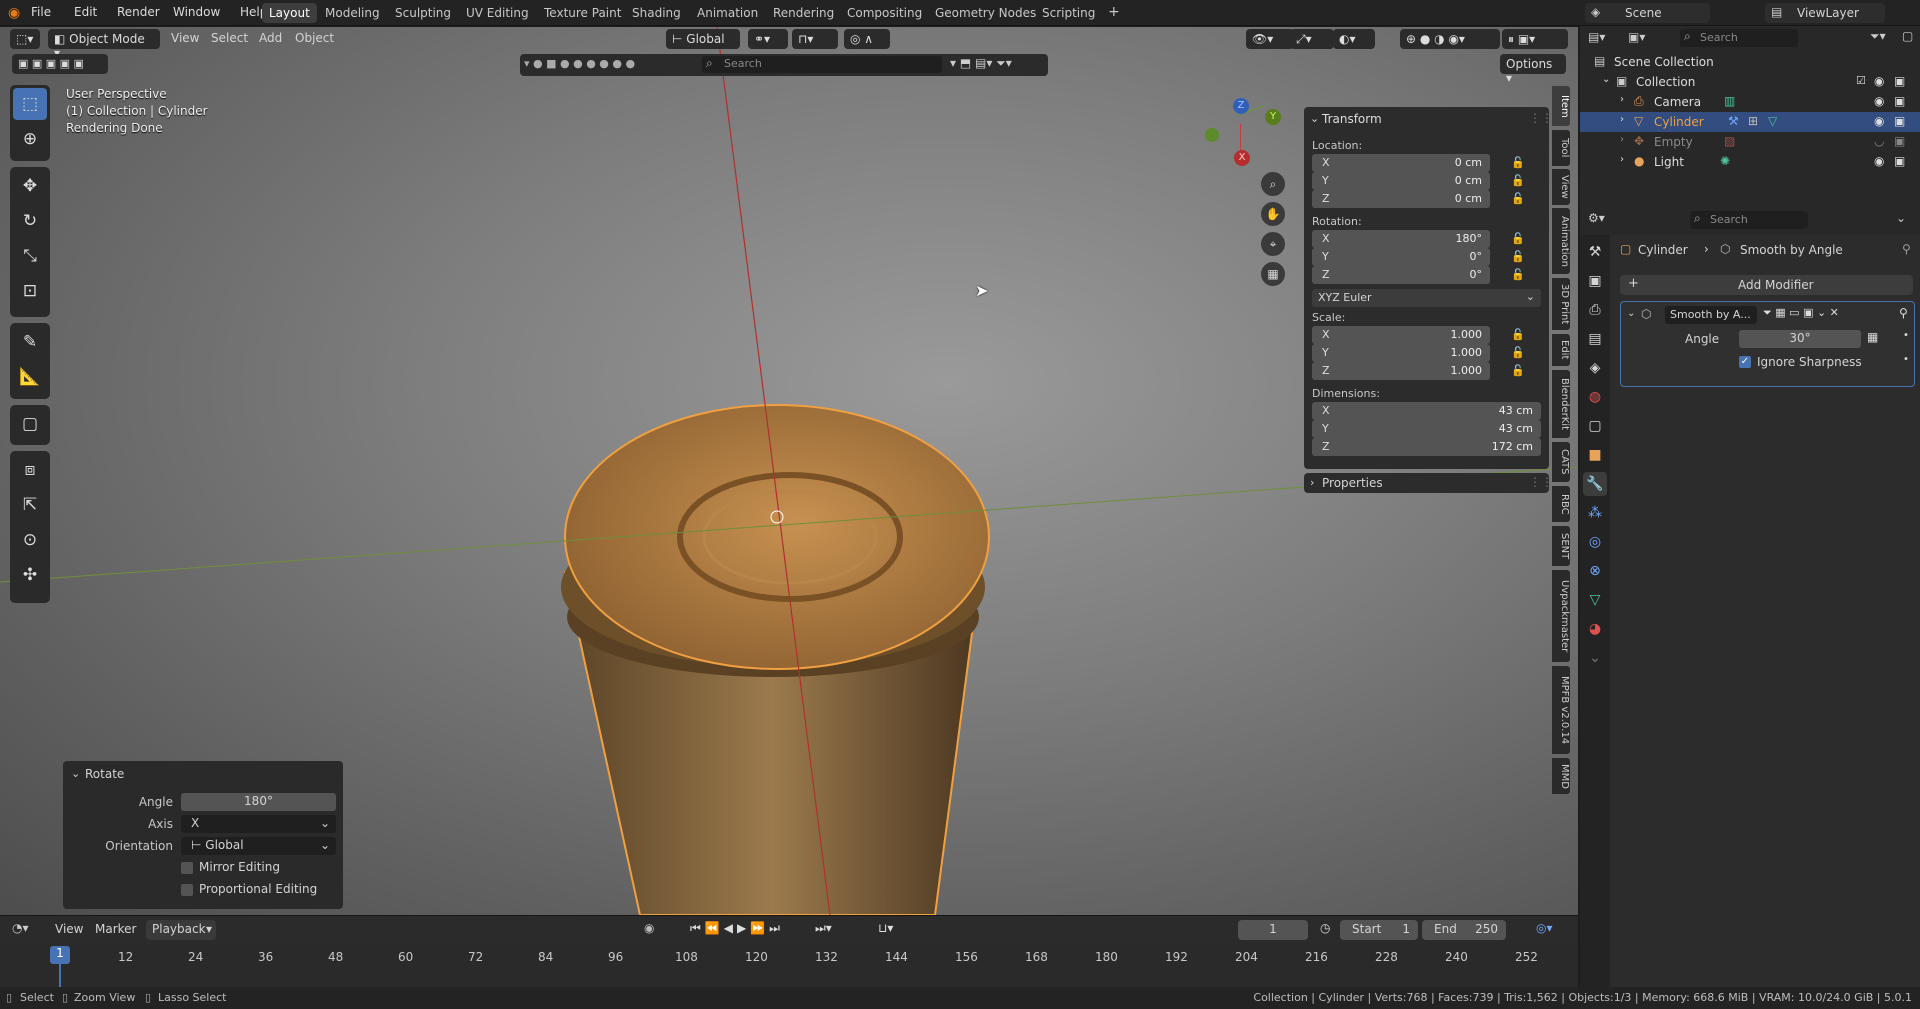 The height and width of the screenshot is (1009, 1920). Describe the element at coordinates (1535, 39) in the screenshot. I see `sidebar-toggles: ⏸ ▣▾` at that location.